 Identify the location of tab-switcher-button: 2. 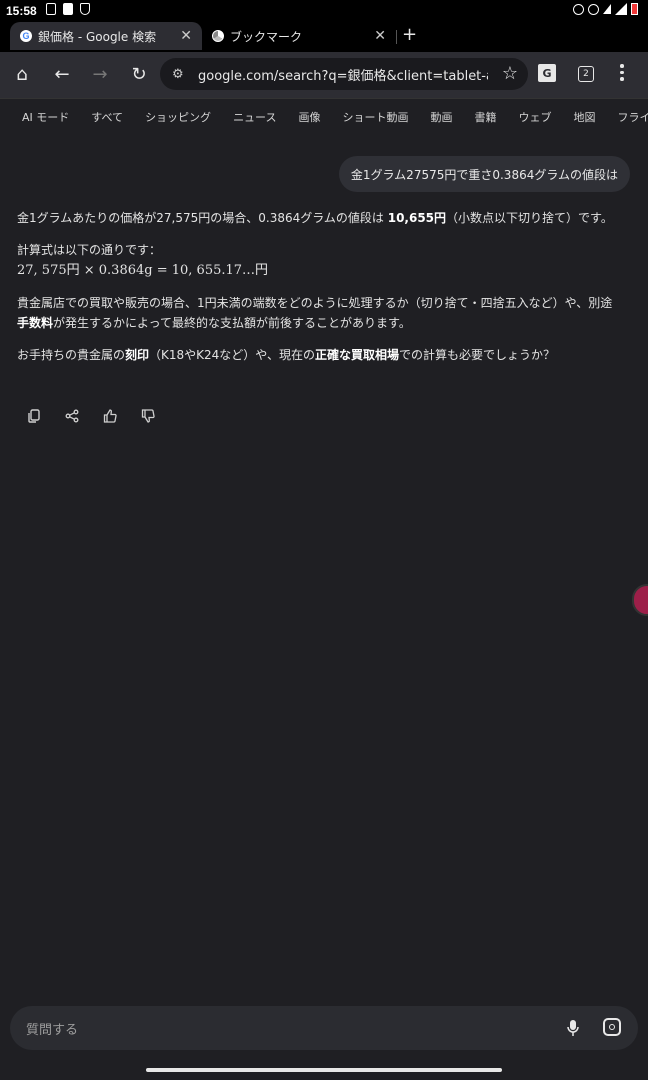
(586, 74).